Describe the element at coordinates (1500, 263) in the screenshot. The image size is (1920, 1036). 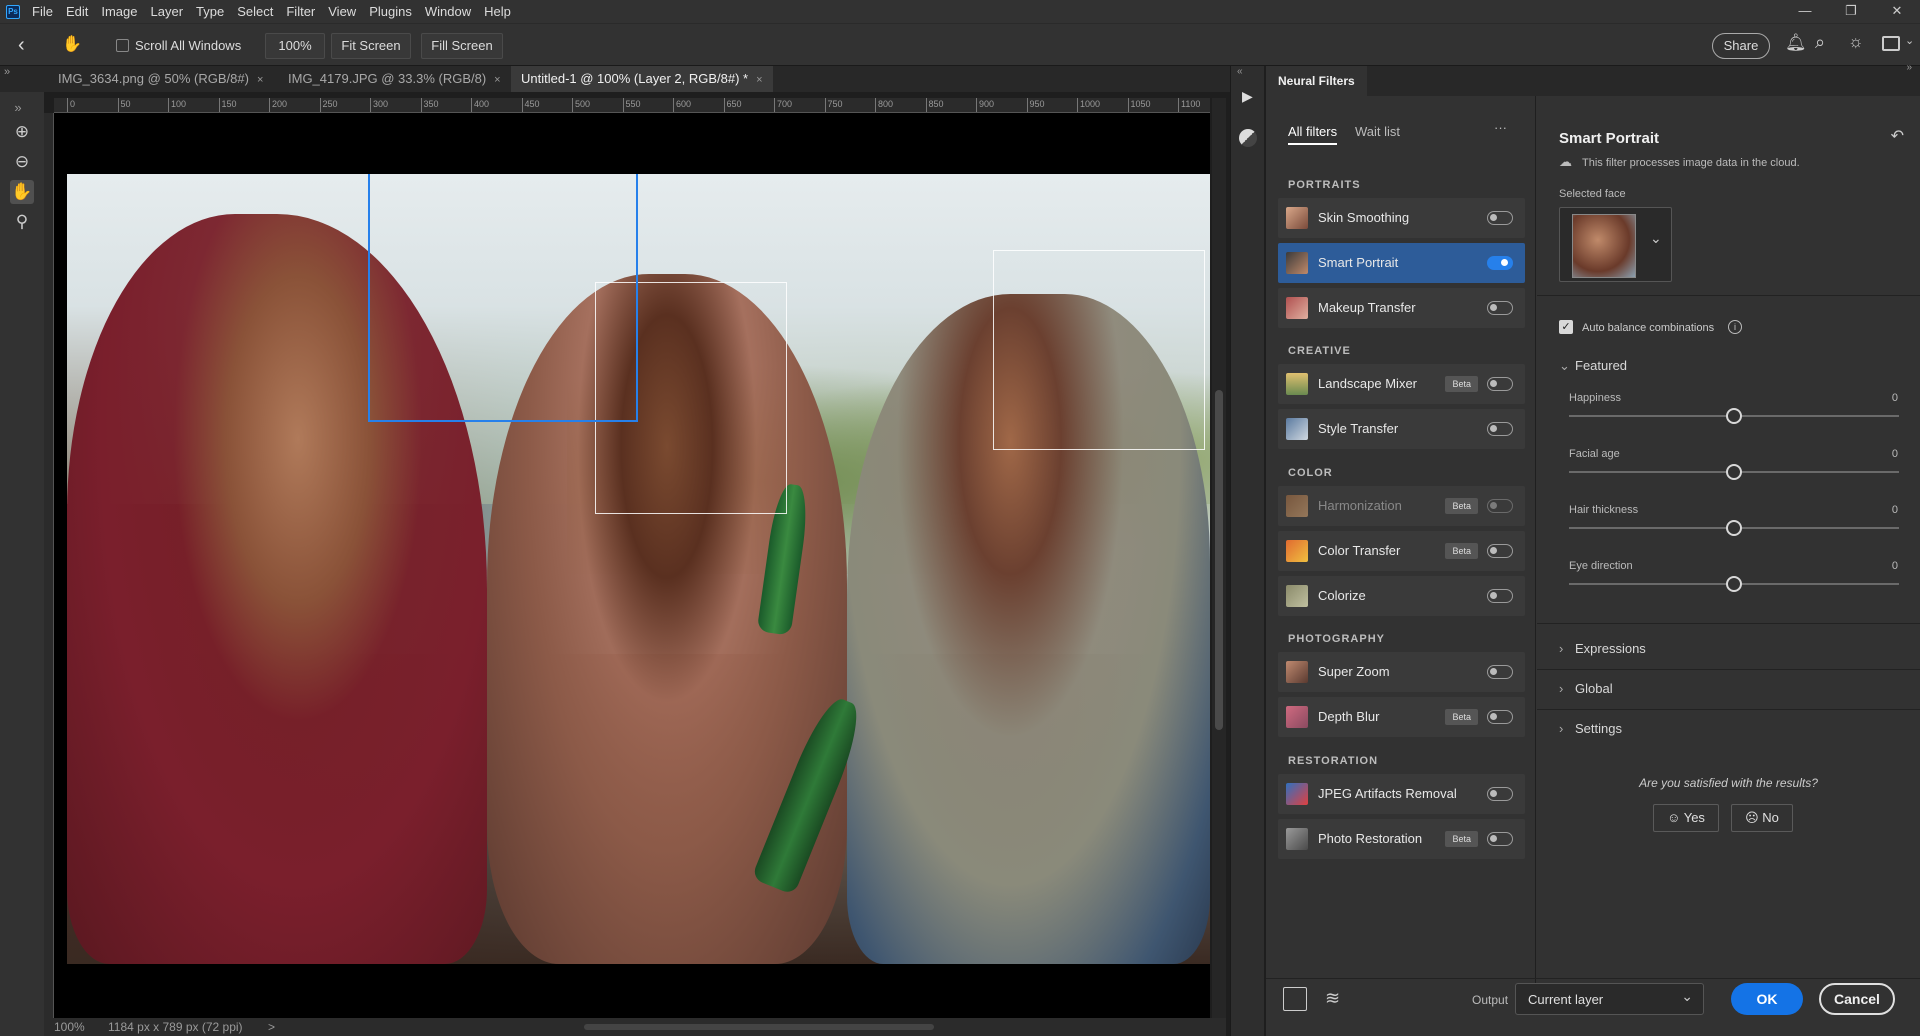
I see `smart-portrait-toggle` at that location.